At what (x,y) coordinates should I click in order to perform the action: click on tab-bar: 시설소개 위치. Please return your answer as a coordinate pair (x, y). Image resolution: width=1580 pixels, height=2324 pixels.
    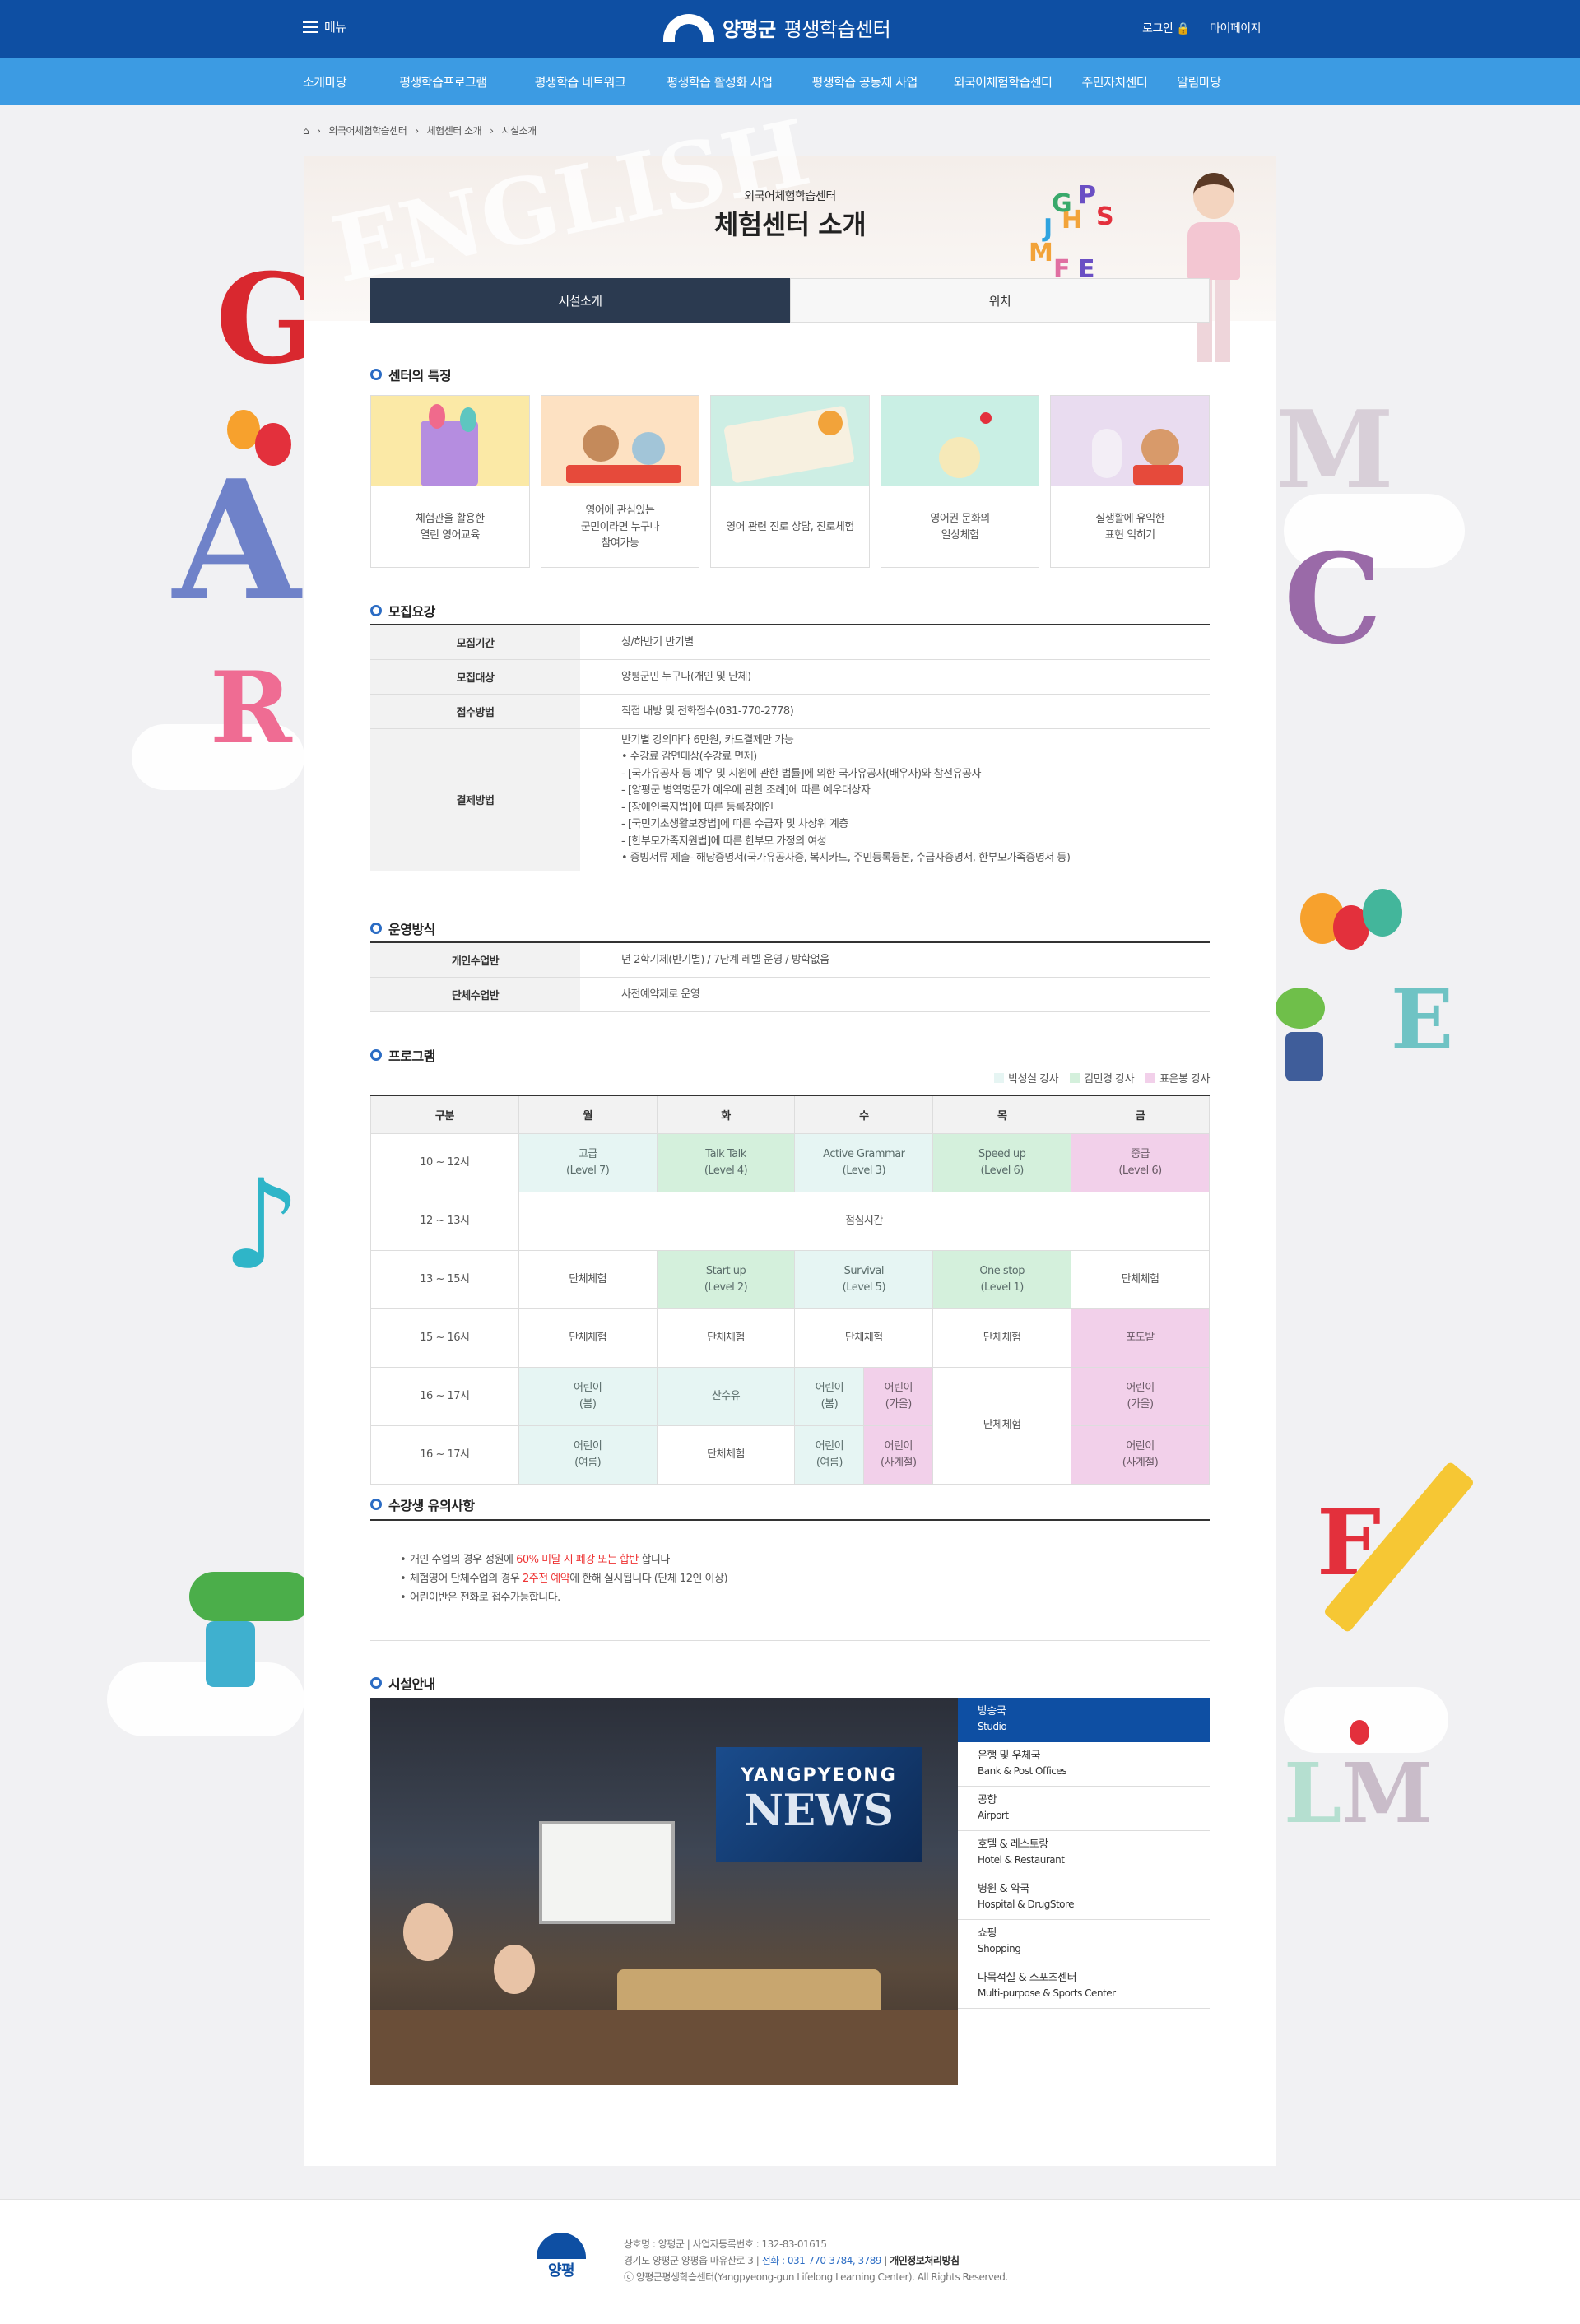
    Looking at the image, I should click on (790, 300).